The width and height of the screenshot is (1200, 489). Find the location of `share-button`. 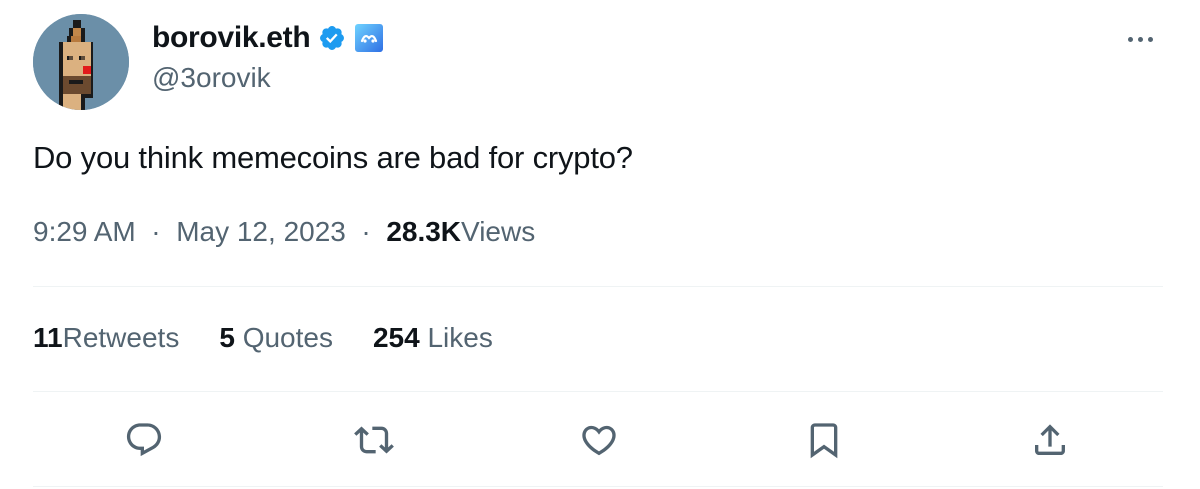

share-button is located at coordinates (1050, 440).